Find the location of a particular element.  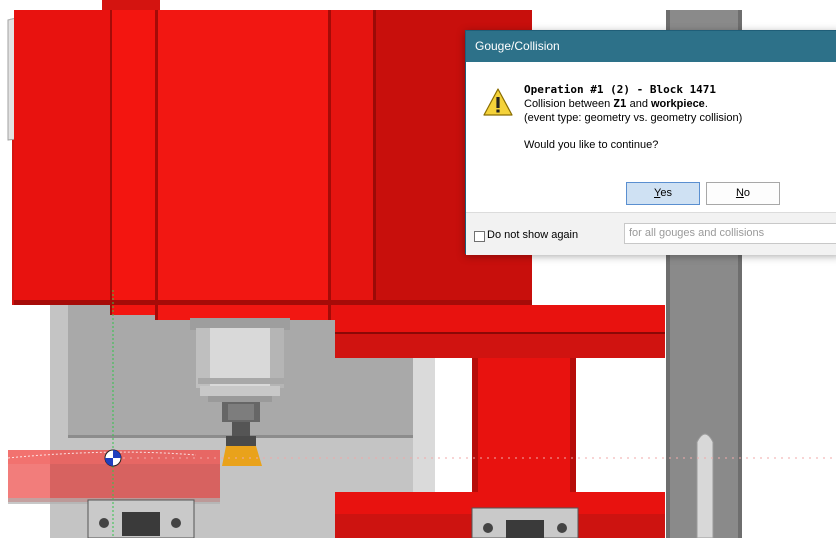

operation-line: Operation #1 (2) - Block 1471 is located at coordinates (620, 89).